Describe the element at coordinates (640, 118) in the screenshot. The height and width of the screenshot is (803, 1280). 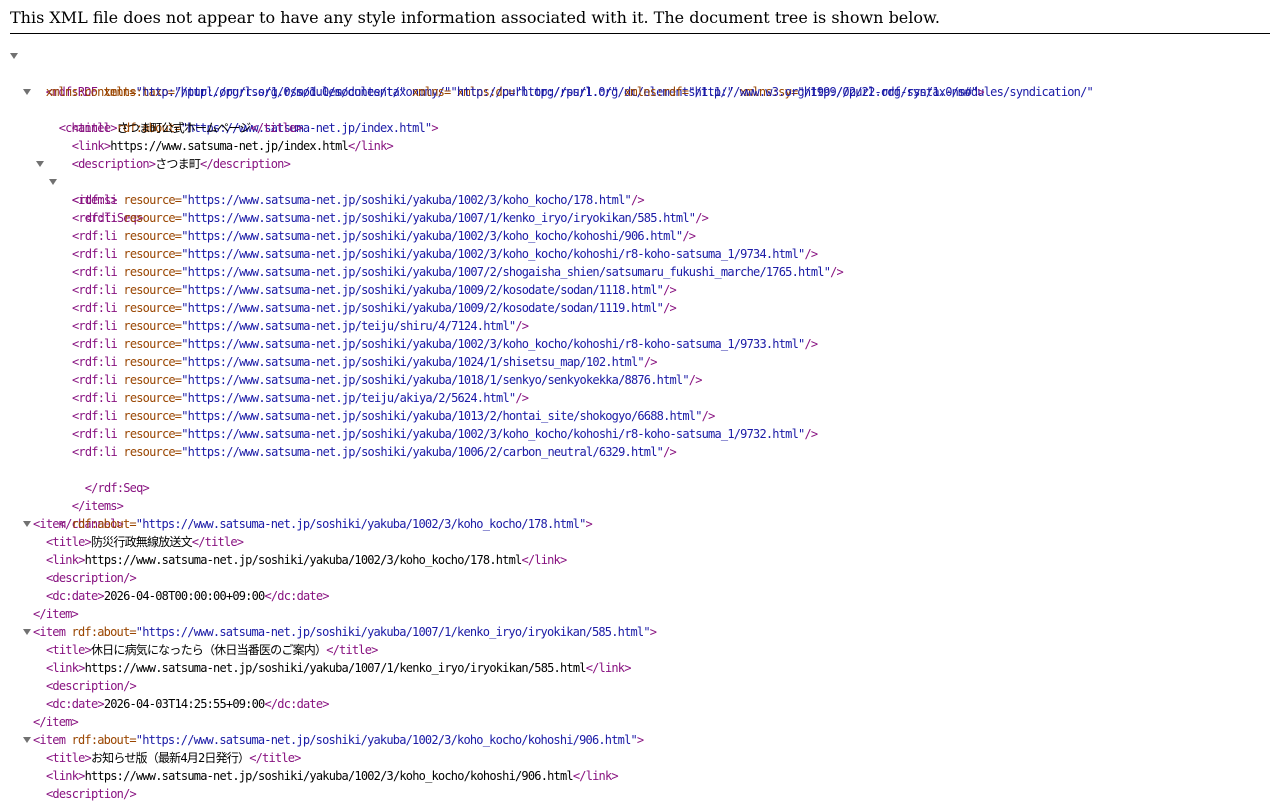
I see `channel-title-line: <title>さつま町公式ホームページ</title>` at that location.